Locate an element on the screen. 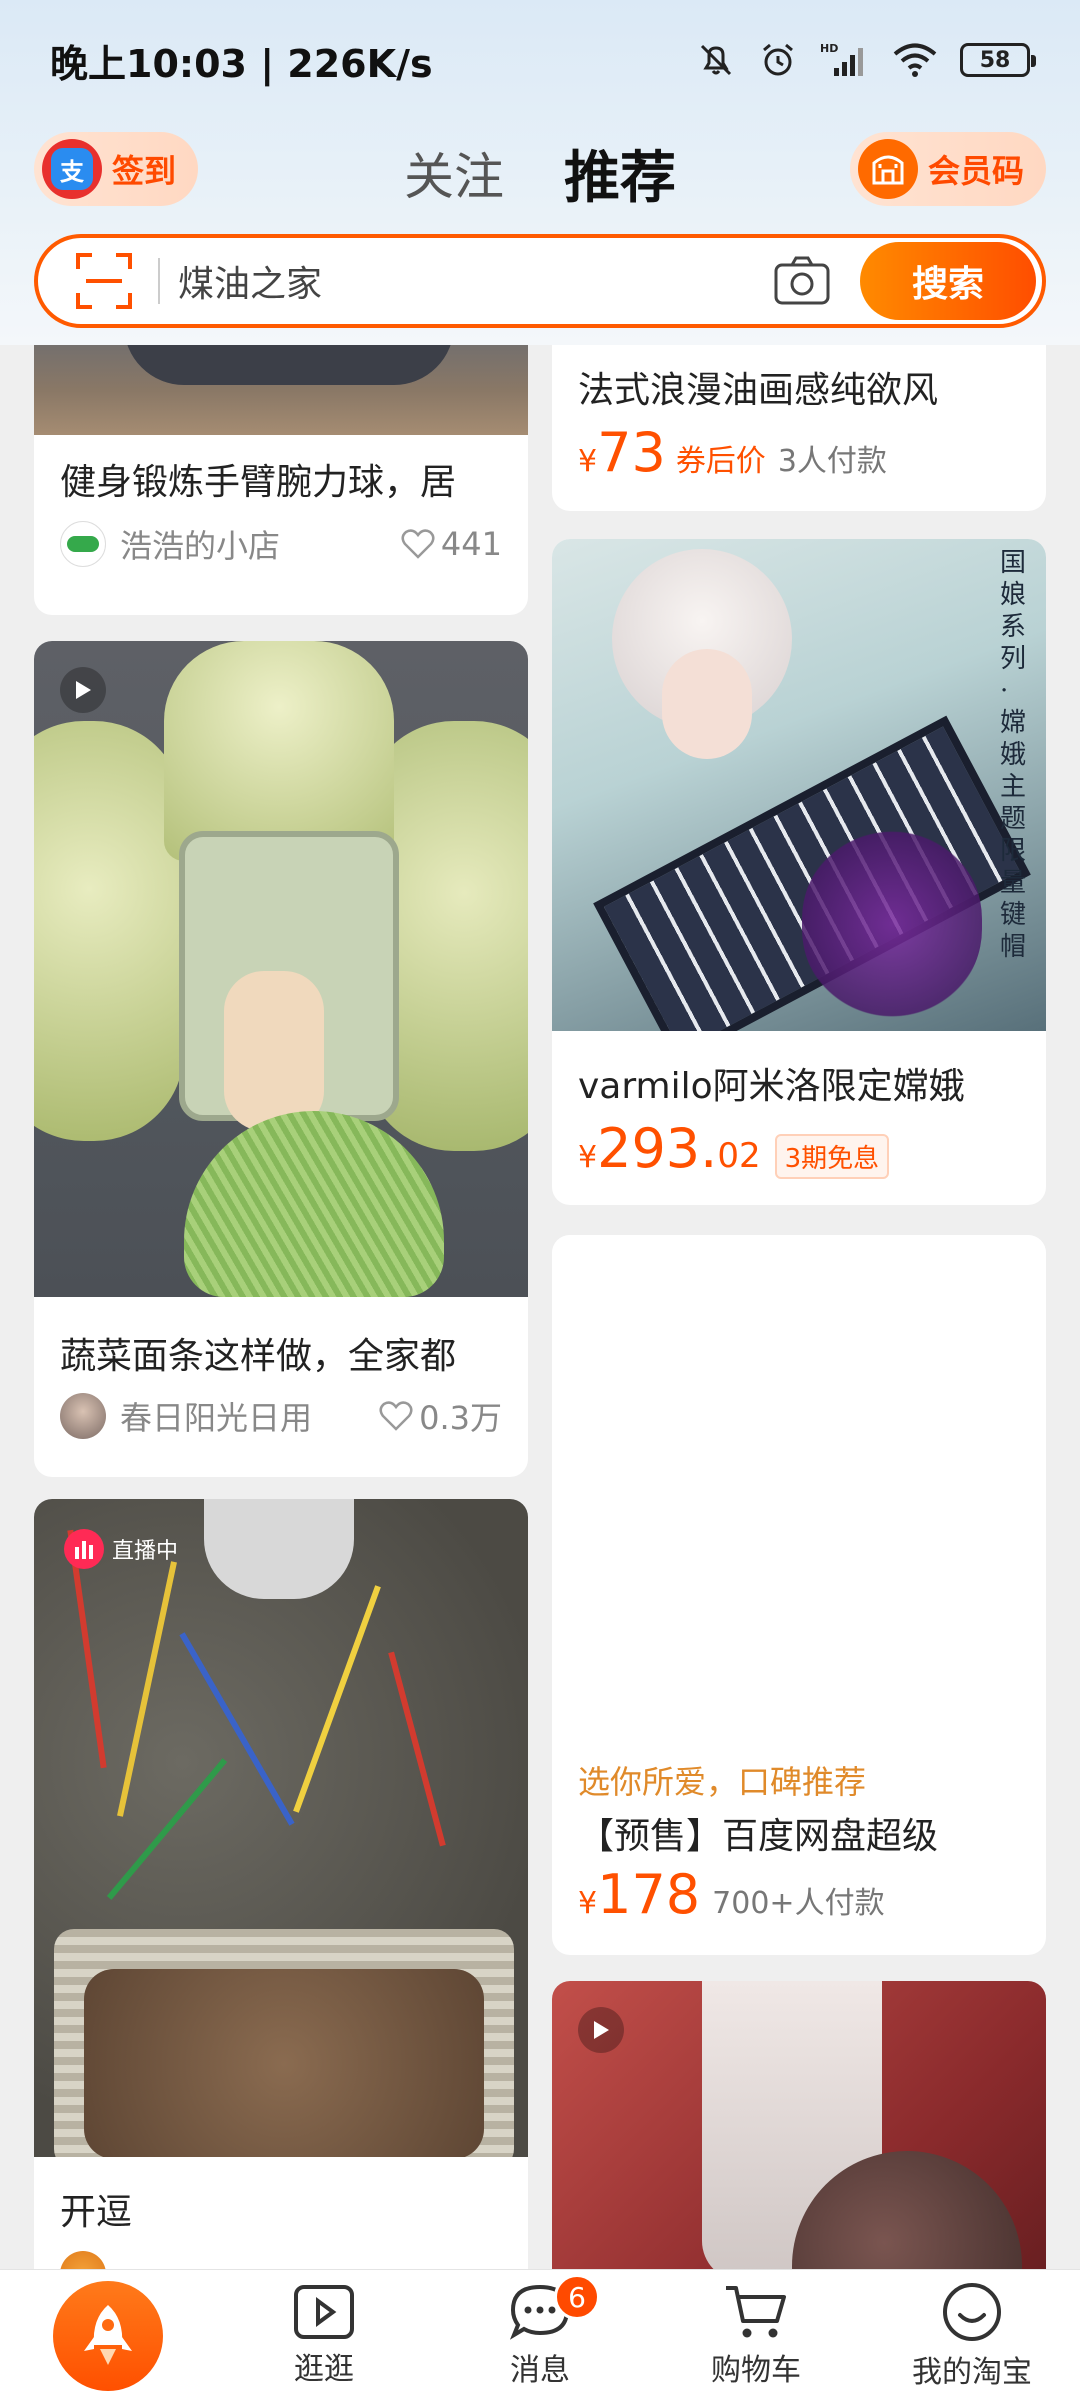 Image resolution: width=1080 pixels, height=2400 pixels. product-title: 蔬菜面条这样做，全家都 is located at coordinates (258, 1356).